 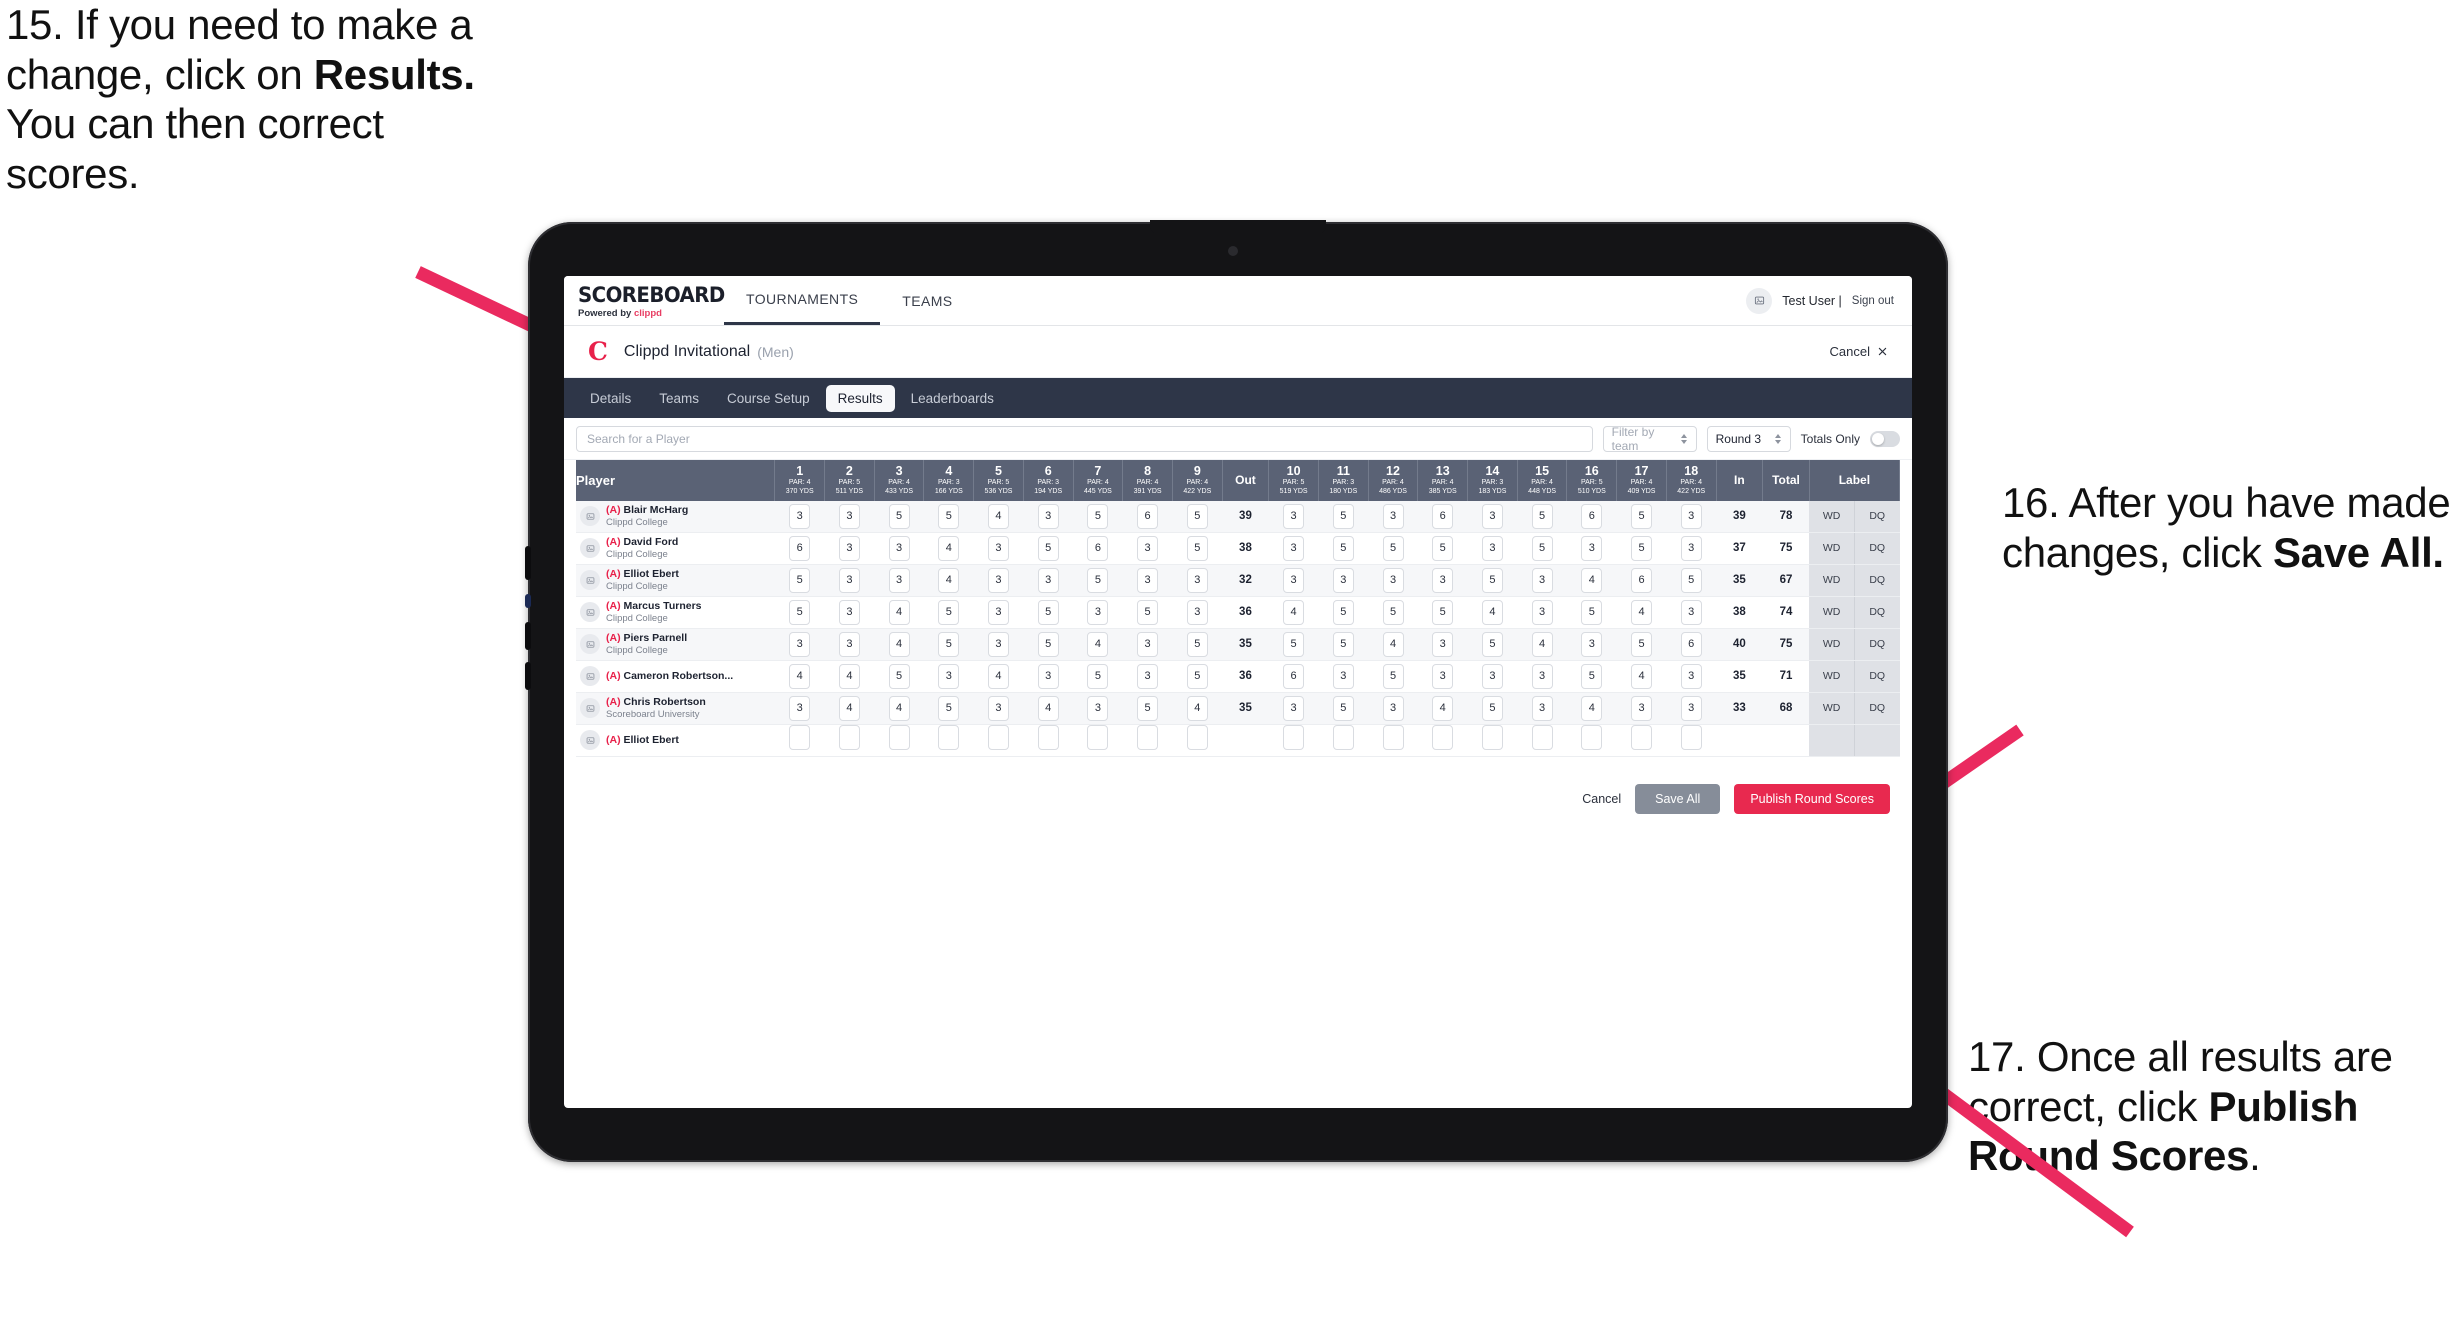 I want to click on score-cell-hole-7: 3, so click(x=1098, y=612).